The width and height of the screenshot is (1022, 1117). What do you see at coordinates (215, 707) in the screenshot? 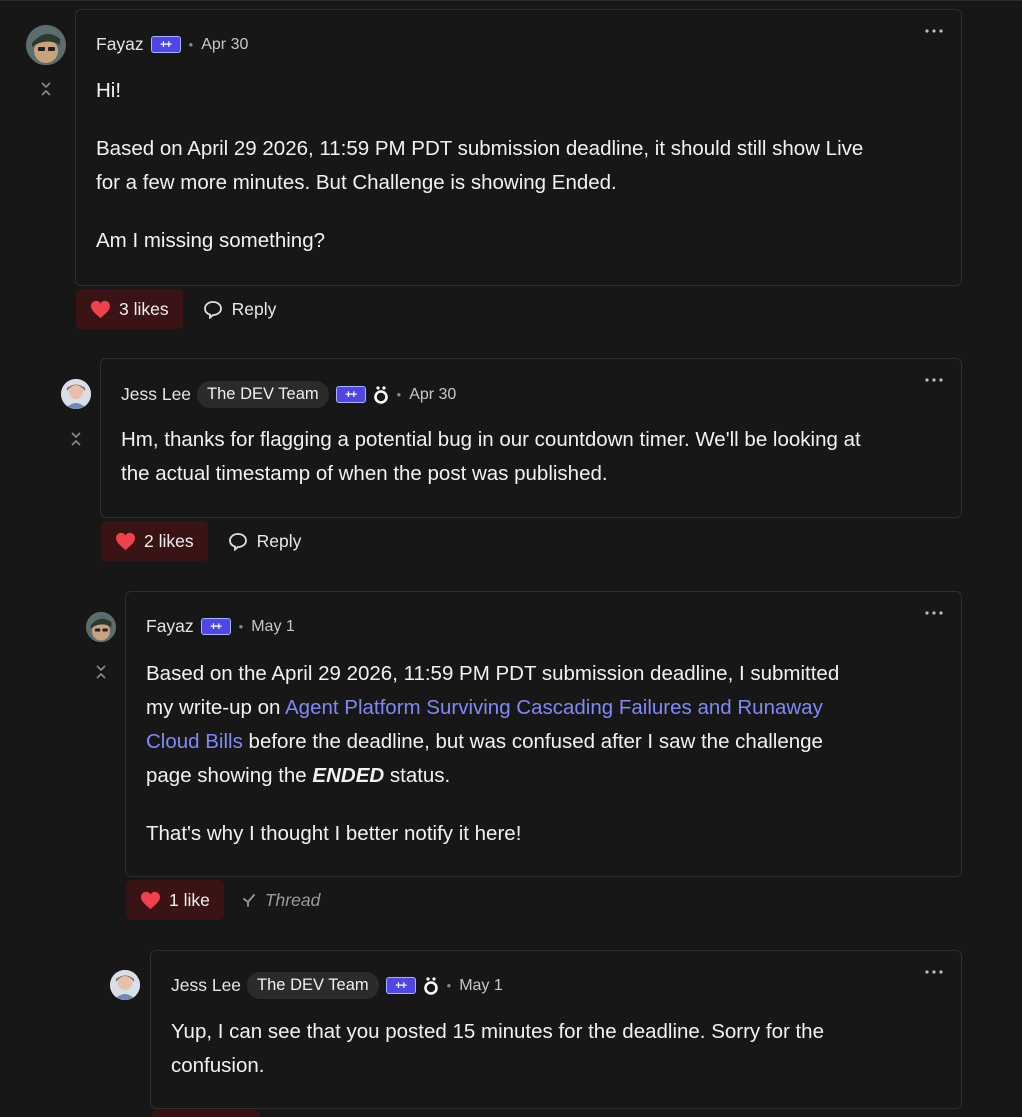
I see `text: my write-up on` at bounding box center [215, 707].